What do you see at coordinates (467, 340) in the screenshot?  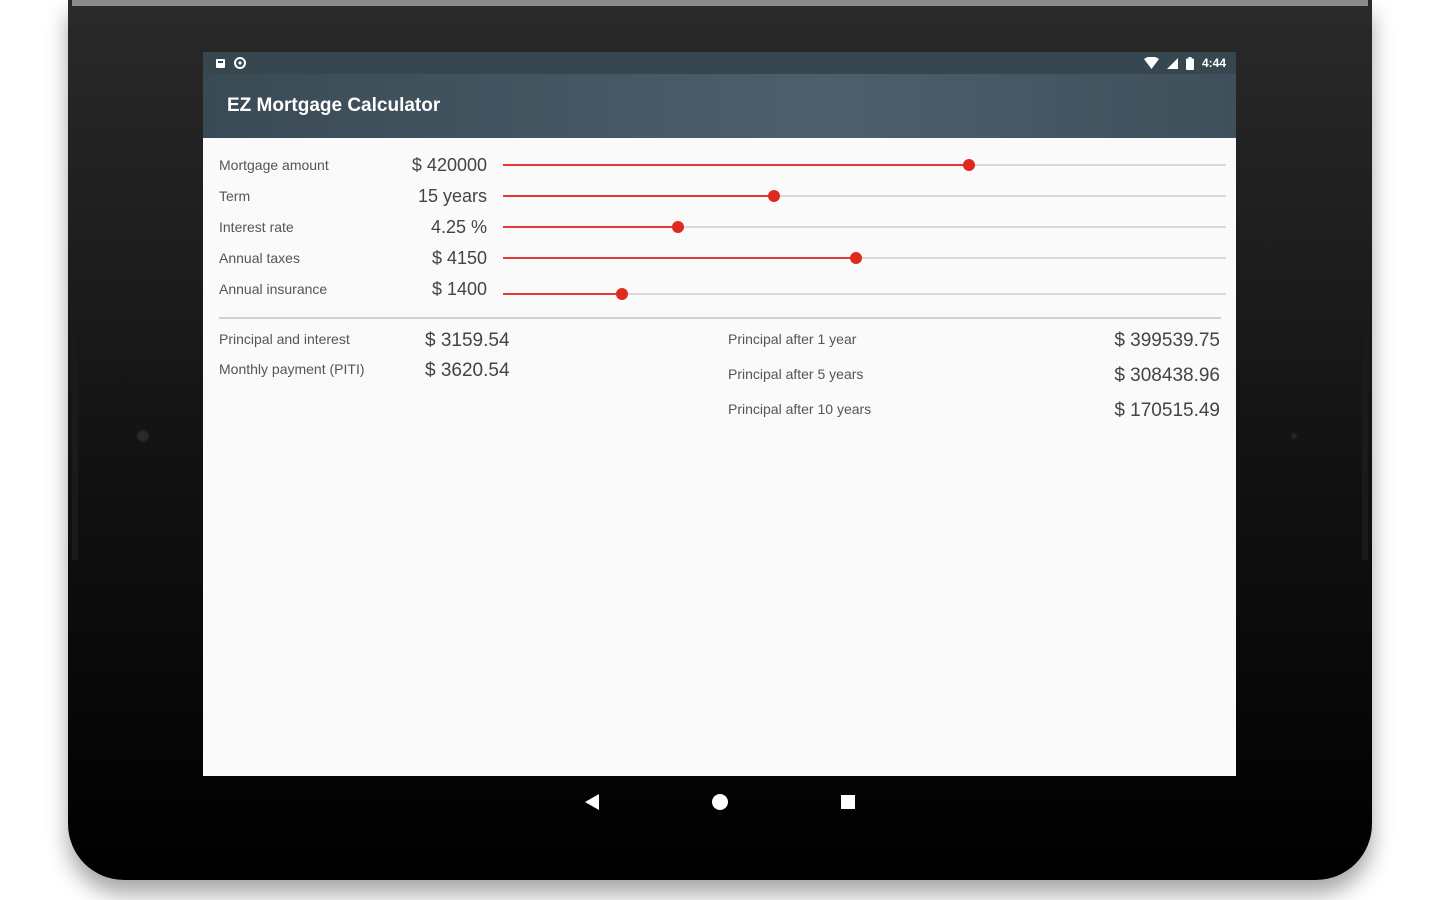 I see `principal-interest-value: $ 3159.54` at bounding box center [467, 340].